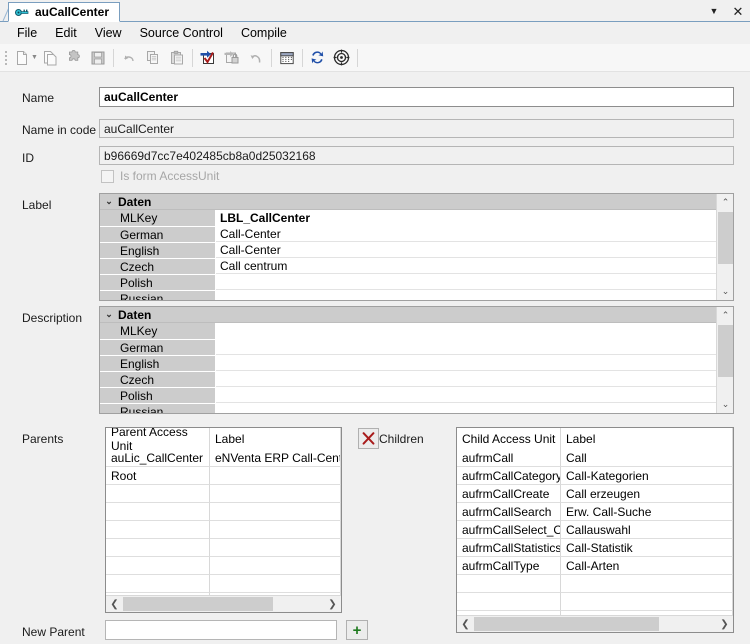 This screenshot has width=750, height=644. Describe the element at coordinates (221, 630) in the screenshot. I see `new-parent-input` at that location.